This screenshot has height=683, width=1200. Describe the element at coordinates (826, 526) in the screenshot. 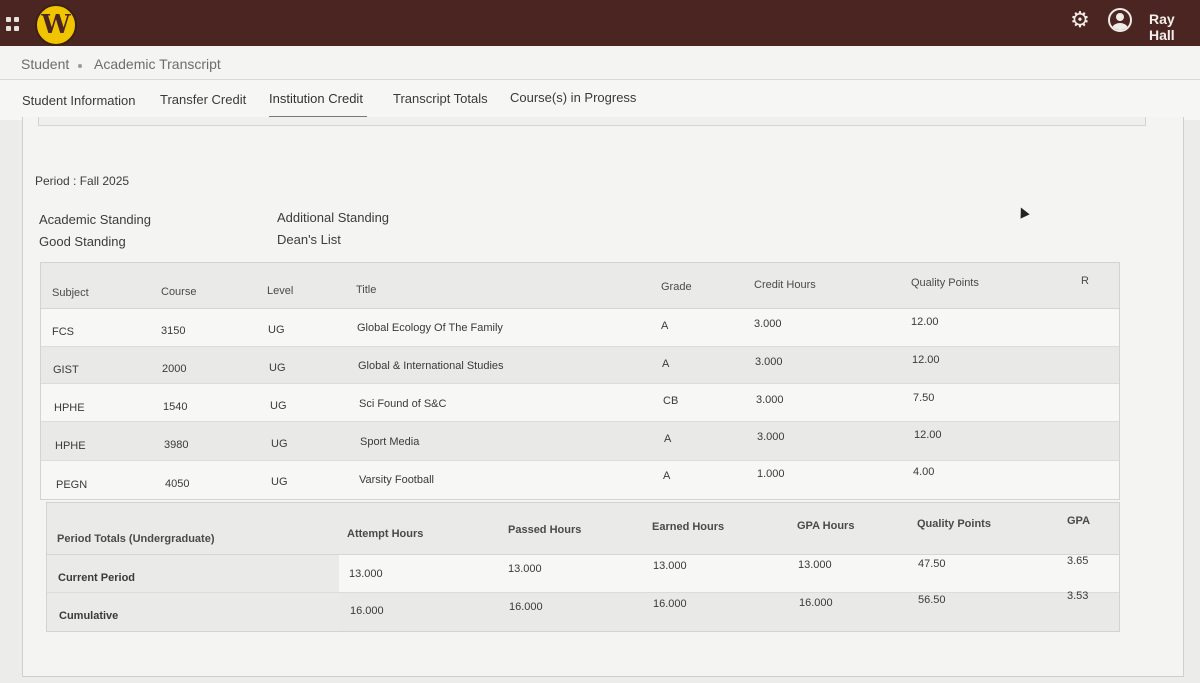

I see `col-gpa-hours: GPA Hours` at that location.